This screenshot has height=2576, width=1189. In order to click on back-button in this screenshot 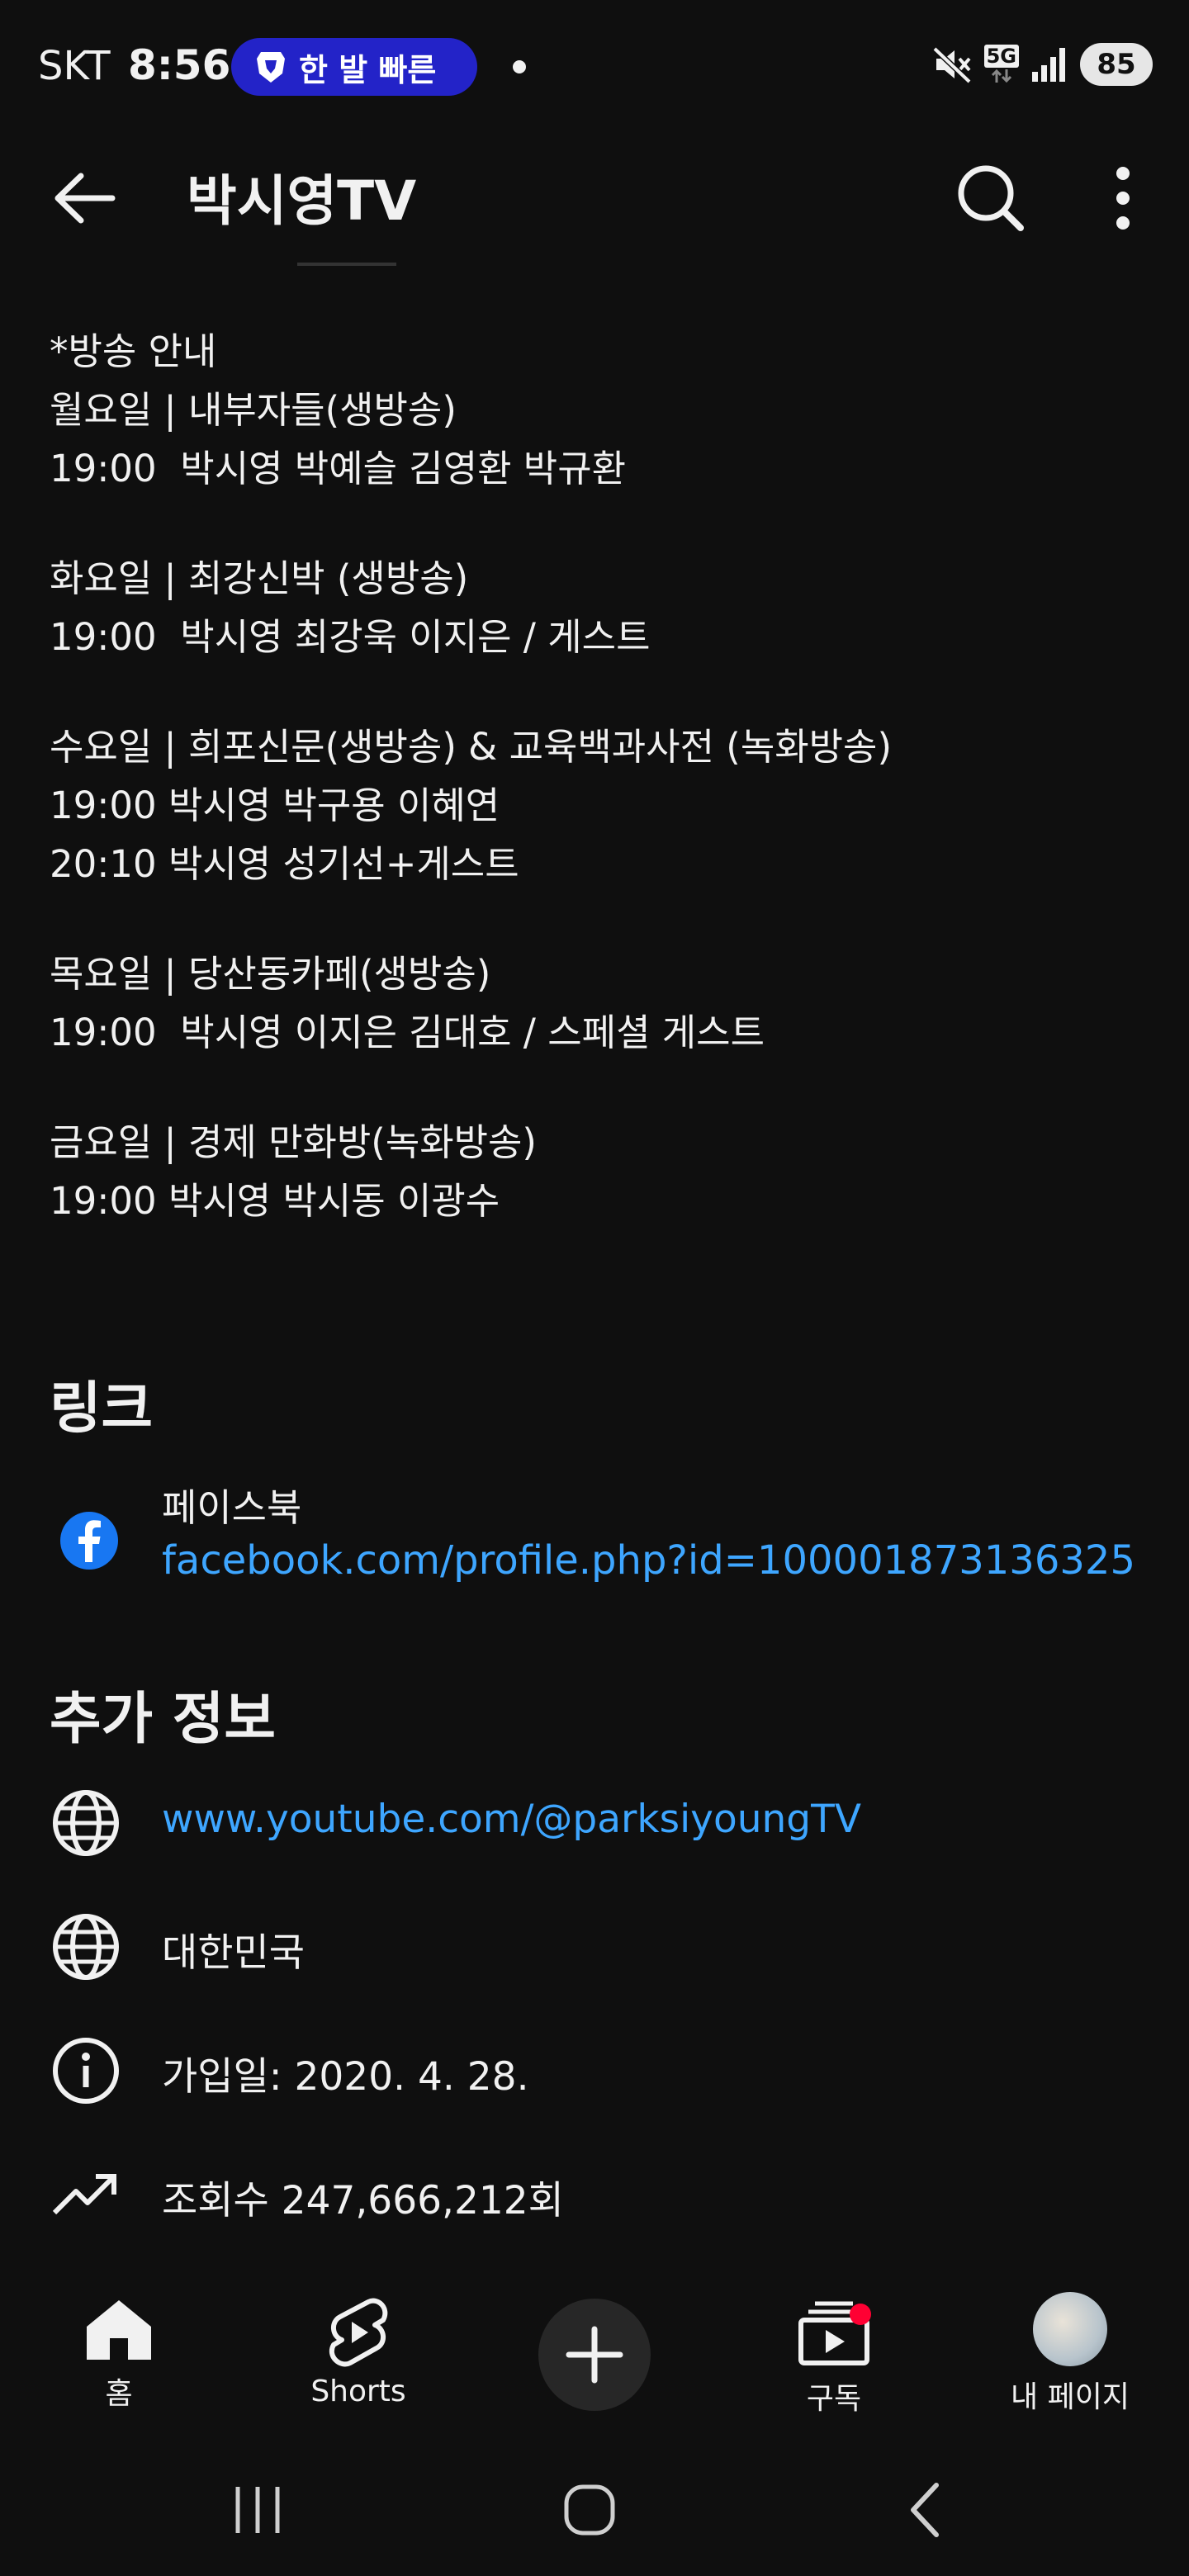, I will do `click(85, 198)`.